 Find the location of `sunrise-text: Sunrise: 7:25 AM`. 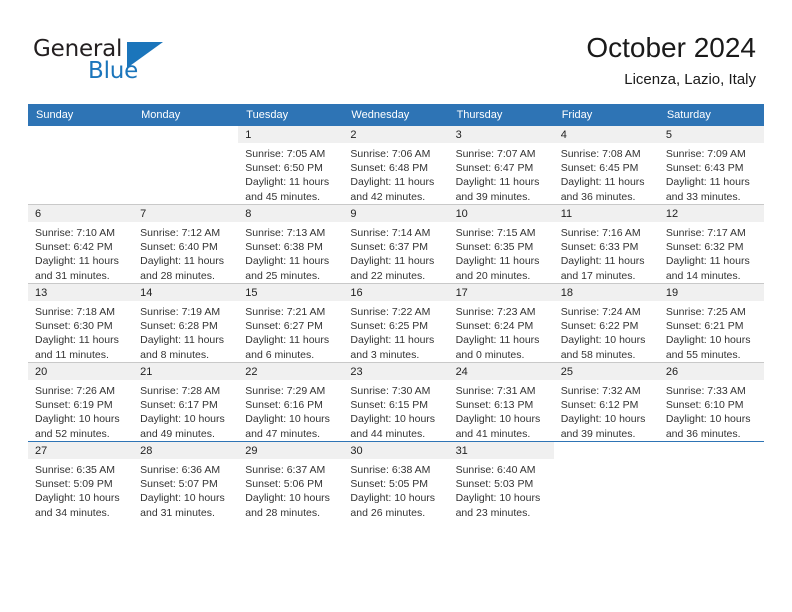

sunrise-text: Sunrise: 7:25 AM is located at coordinates (705, 312).